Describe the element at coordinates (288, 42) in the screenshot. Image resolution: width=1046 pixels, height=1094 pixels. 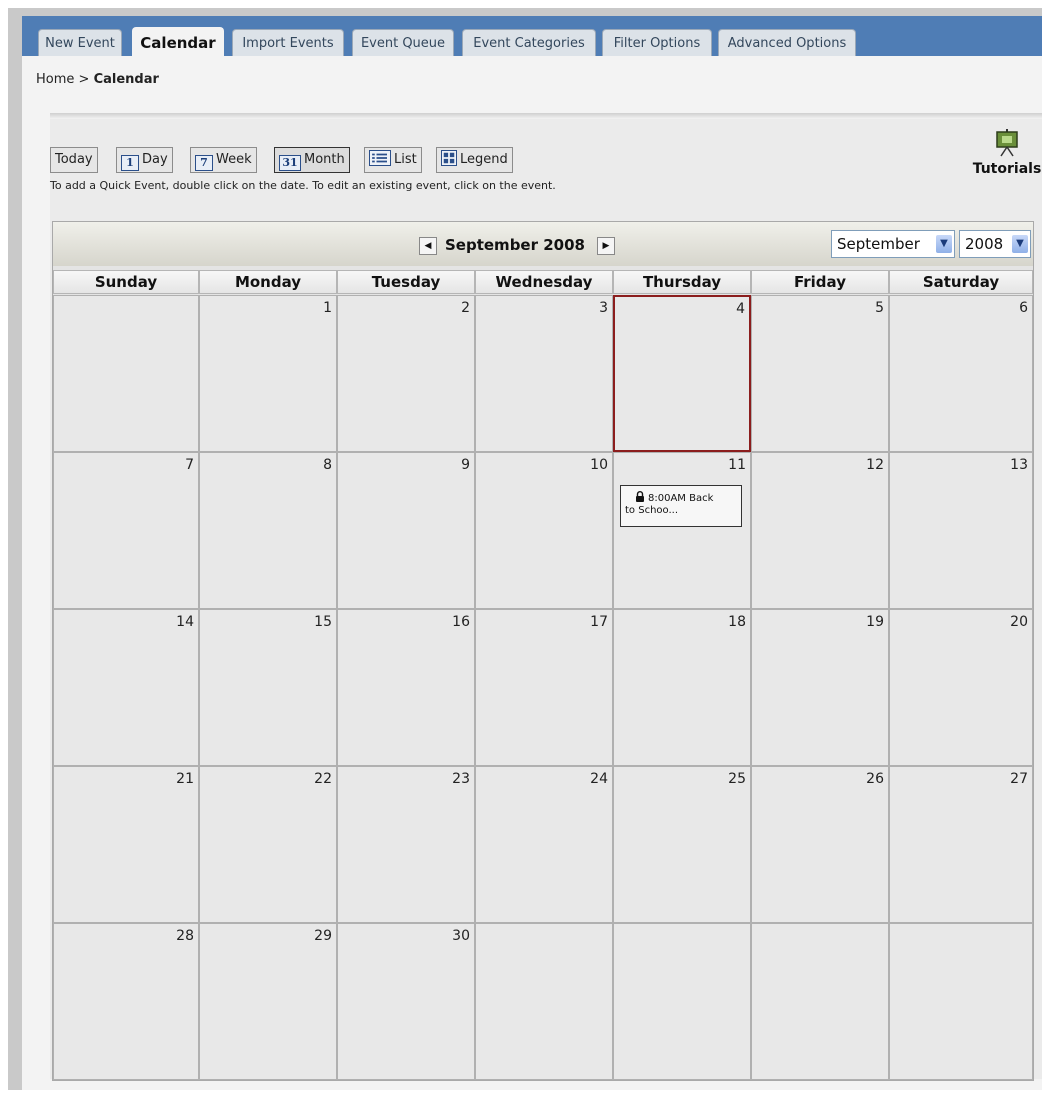
I see `tab-import-events: Import Events` at that location.